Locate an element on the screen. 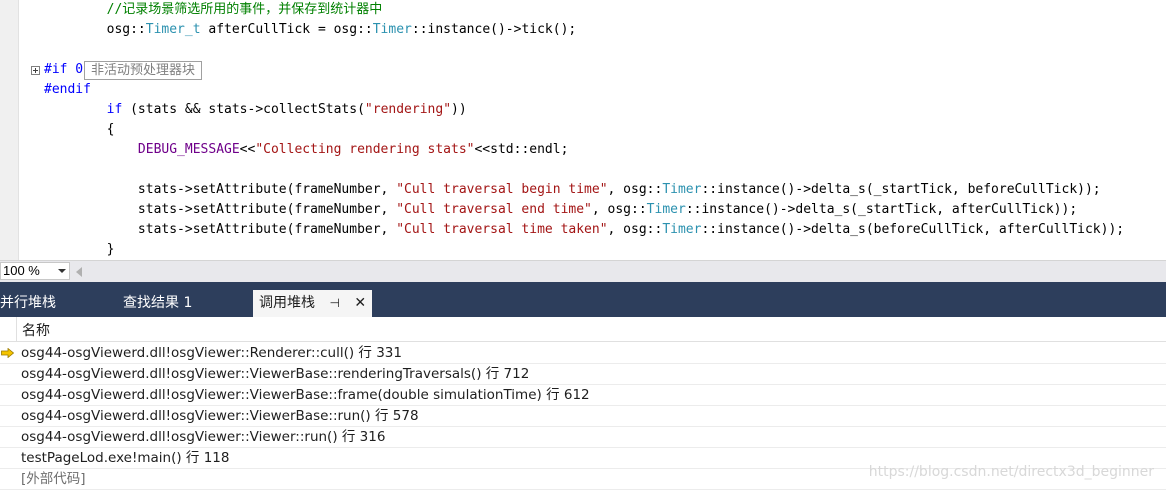  tab-label: 并行堆栈 is located at coordinates (28, 303).